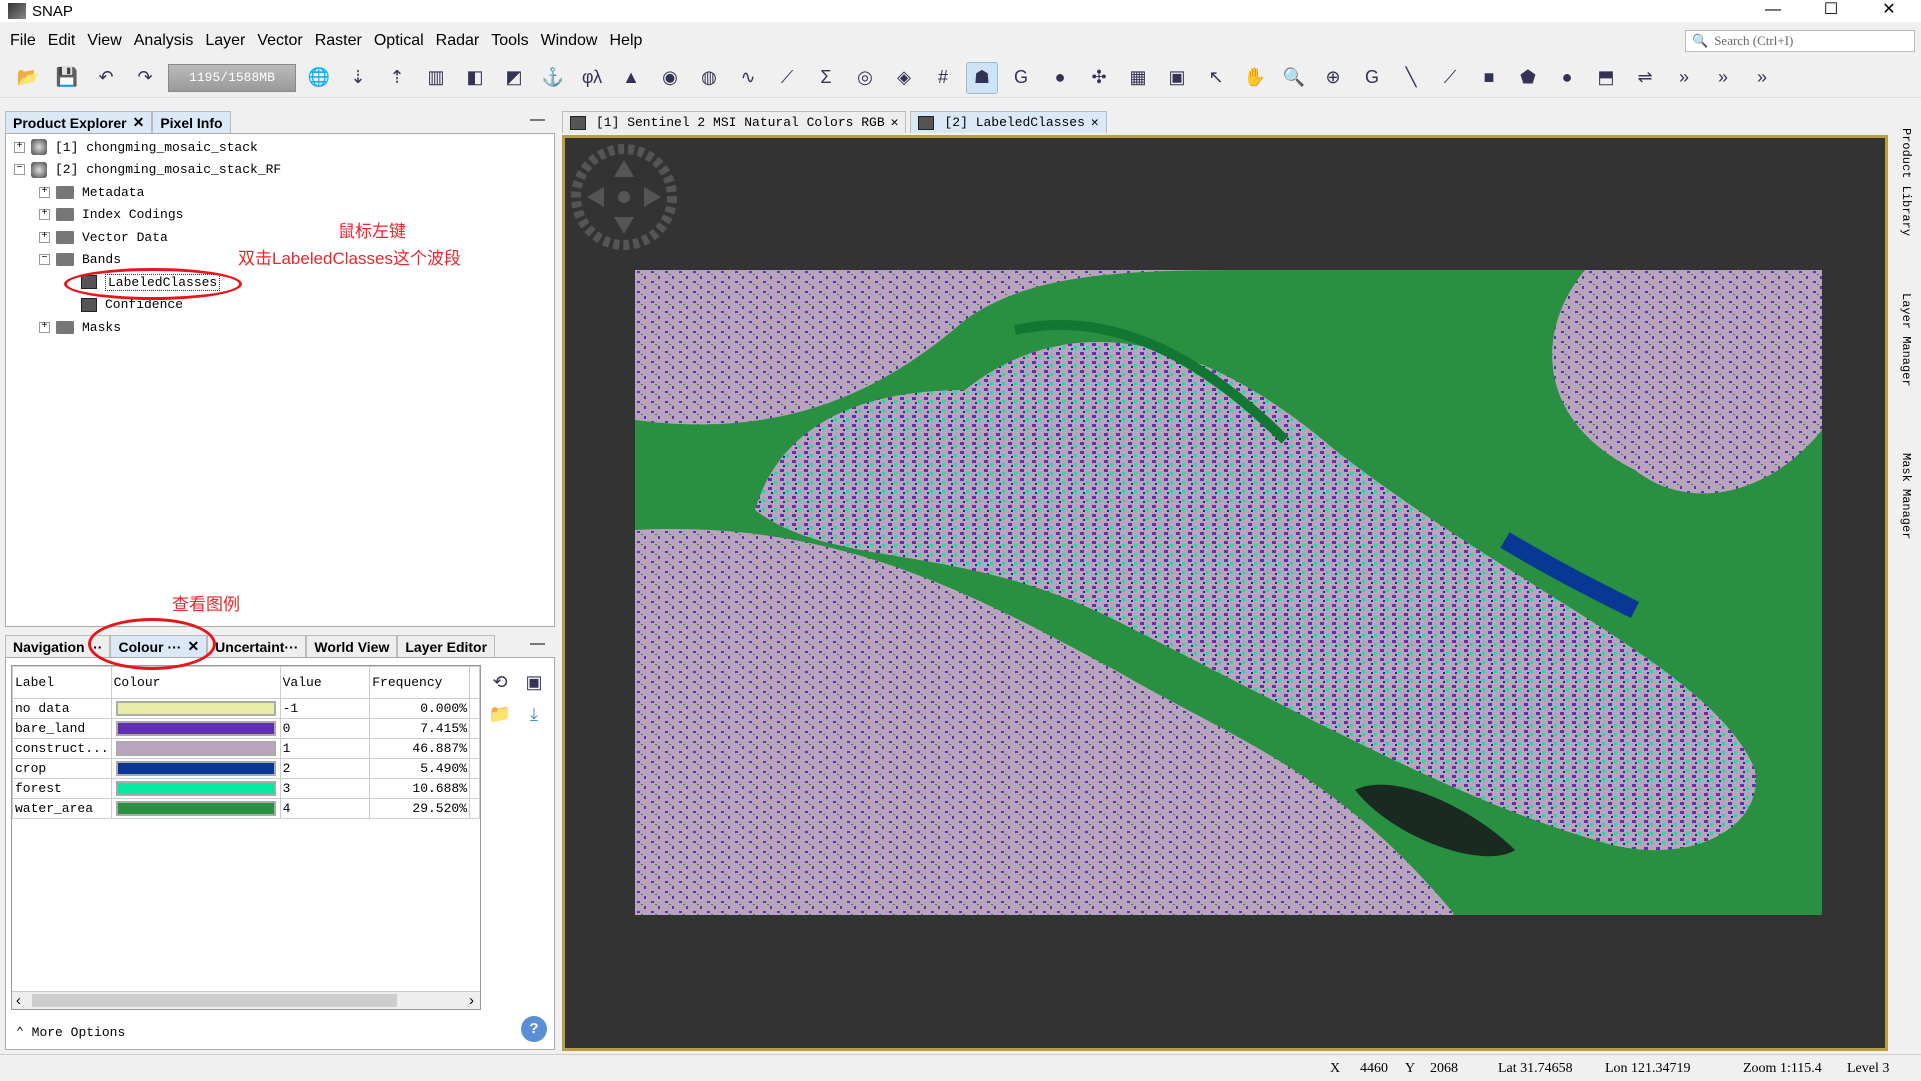  Describe the element at coordinates (191, 122) in the screenshot. I see `tab-pixel-info: Pixel Info` at that location.